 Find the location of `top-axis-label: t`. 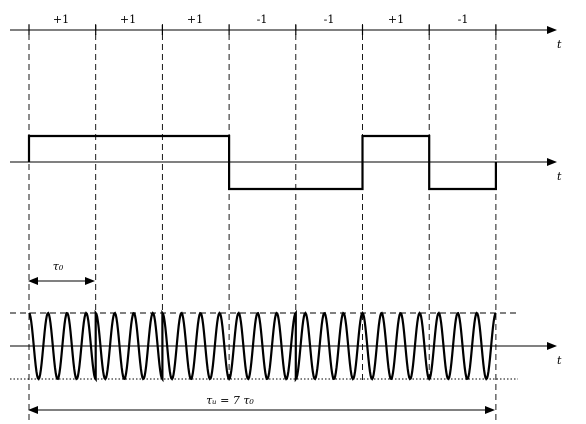

top-axis-label: t is located at coordinates (559, 44).